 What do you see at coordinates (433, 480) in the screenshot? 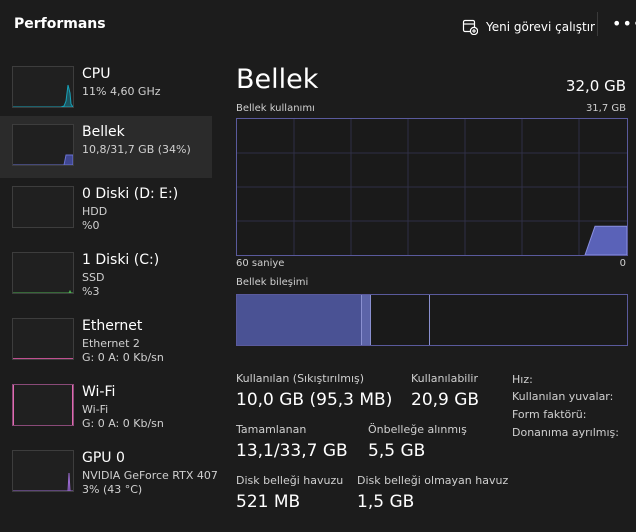
I see `non-paged-pool-label: Disk belleği olmayan havuz` at bounding box center [433, 480].